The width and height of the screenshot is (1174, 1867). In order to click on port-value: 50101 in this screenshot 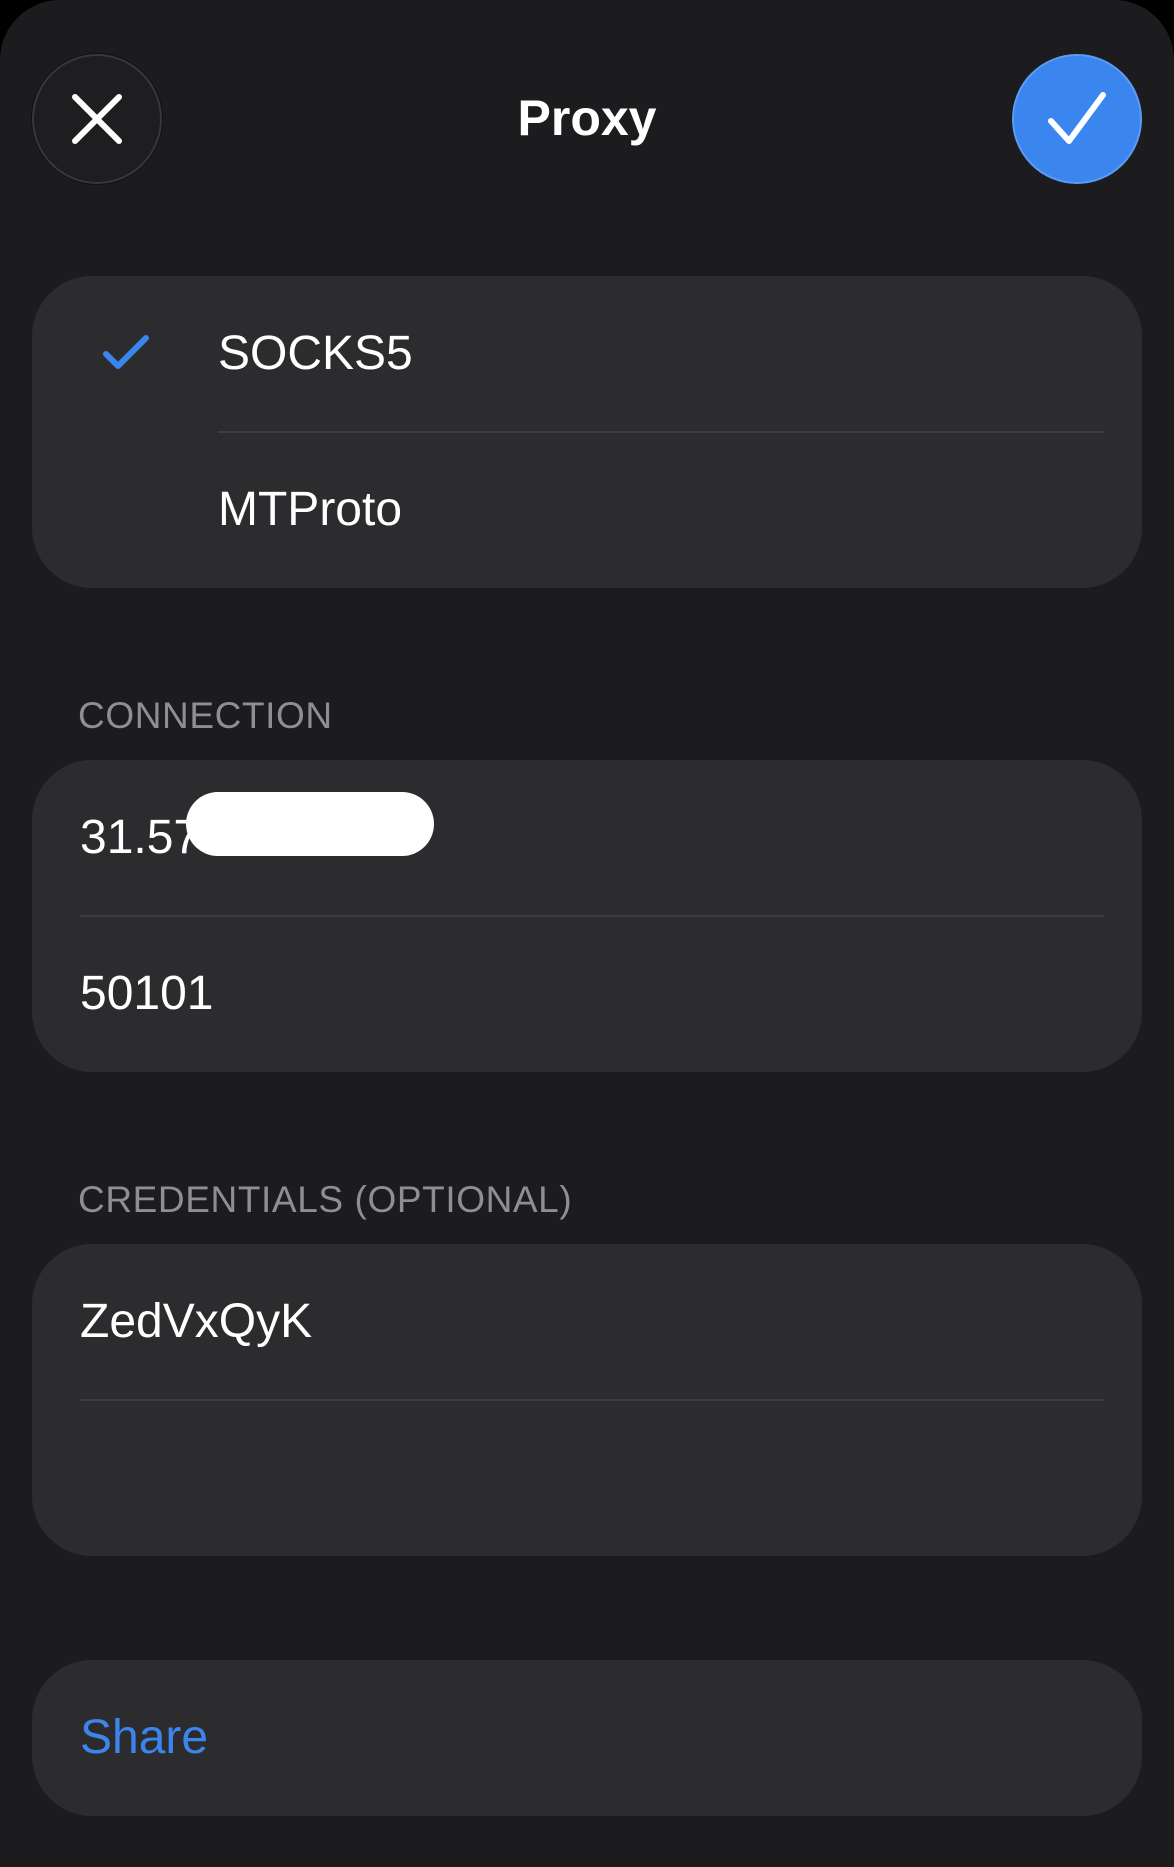, I will do `click(147, 993)`.